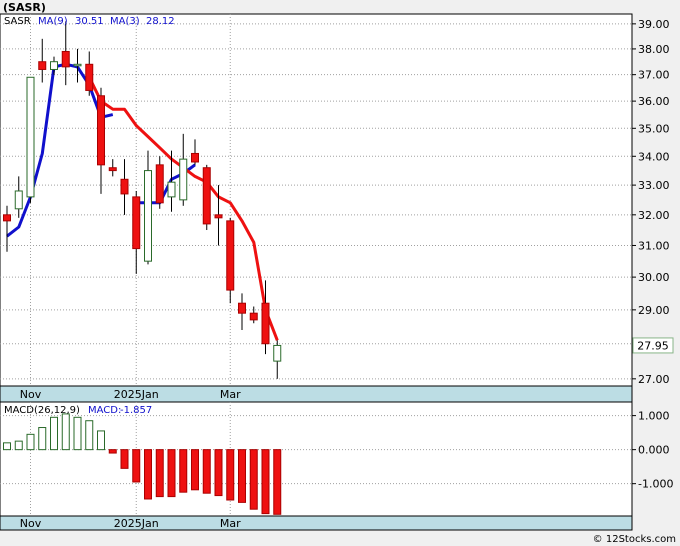 The image size is (680, 546). I want to click on footer-credit: © 12Stocks.com, so click(634, 539).